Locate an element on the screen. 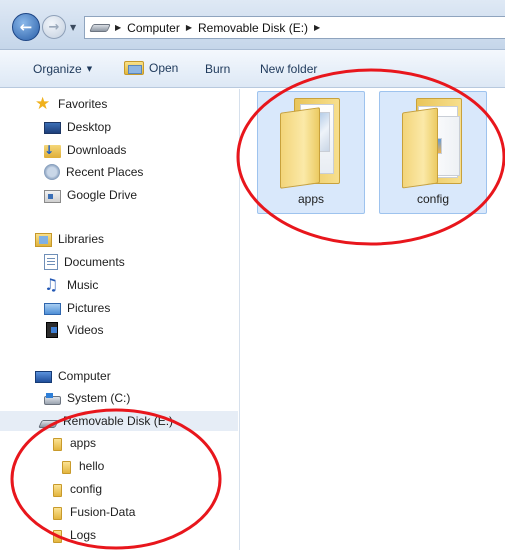 This screenshot has width=505, height=550. breadcrumb-more: ▶ is located at coordinates (320, 27).